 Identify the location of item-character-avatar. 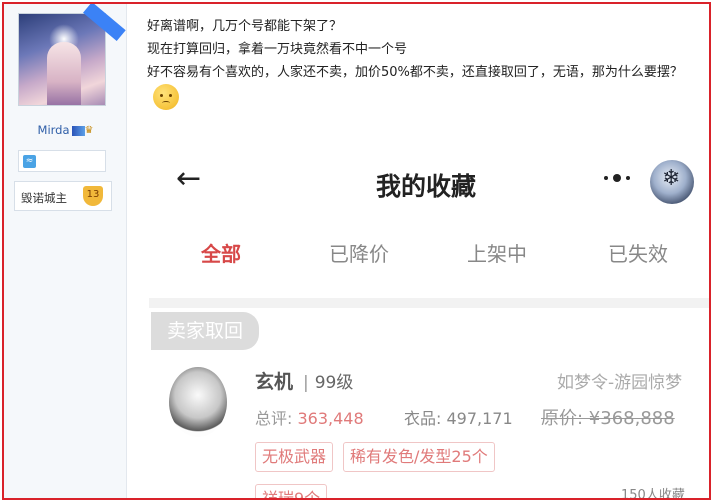
(198, 402).